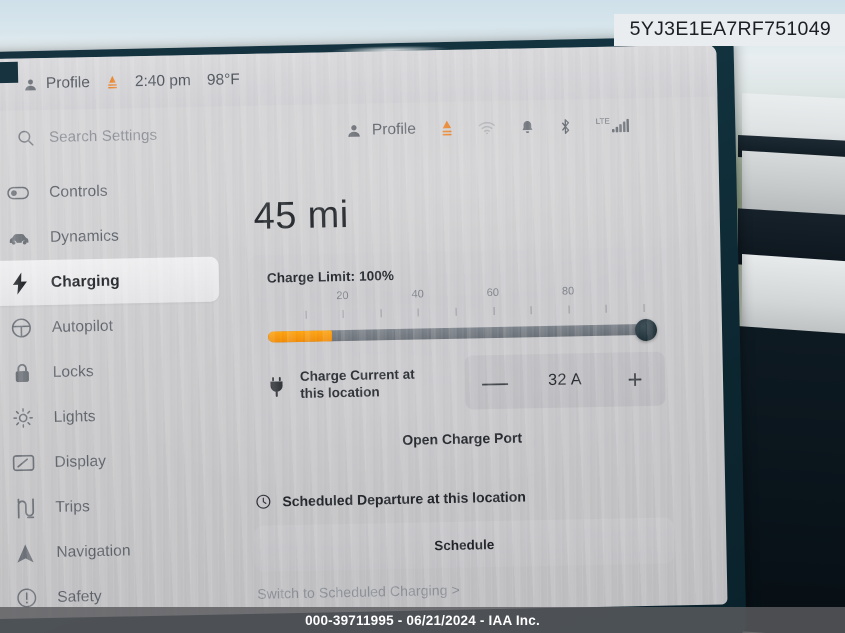 This screenshot has width=845, height=633. What do you see at coordinates (22, 373) in the screenshot?
I see `padlock-icon` at bounding box center [22, 373].